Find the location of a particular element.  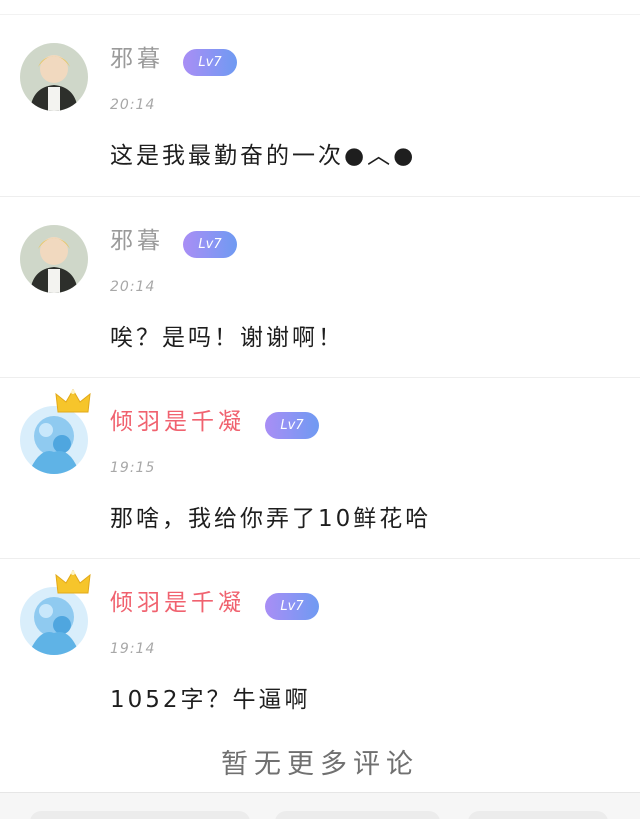

comment-input-pill is located at coordinates (140, 815).